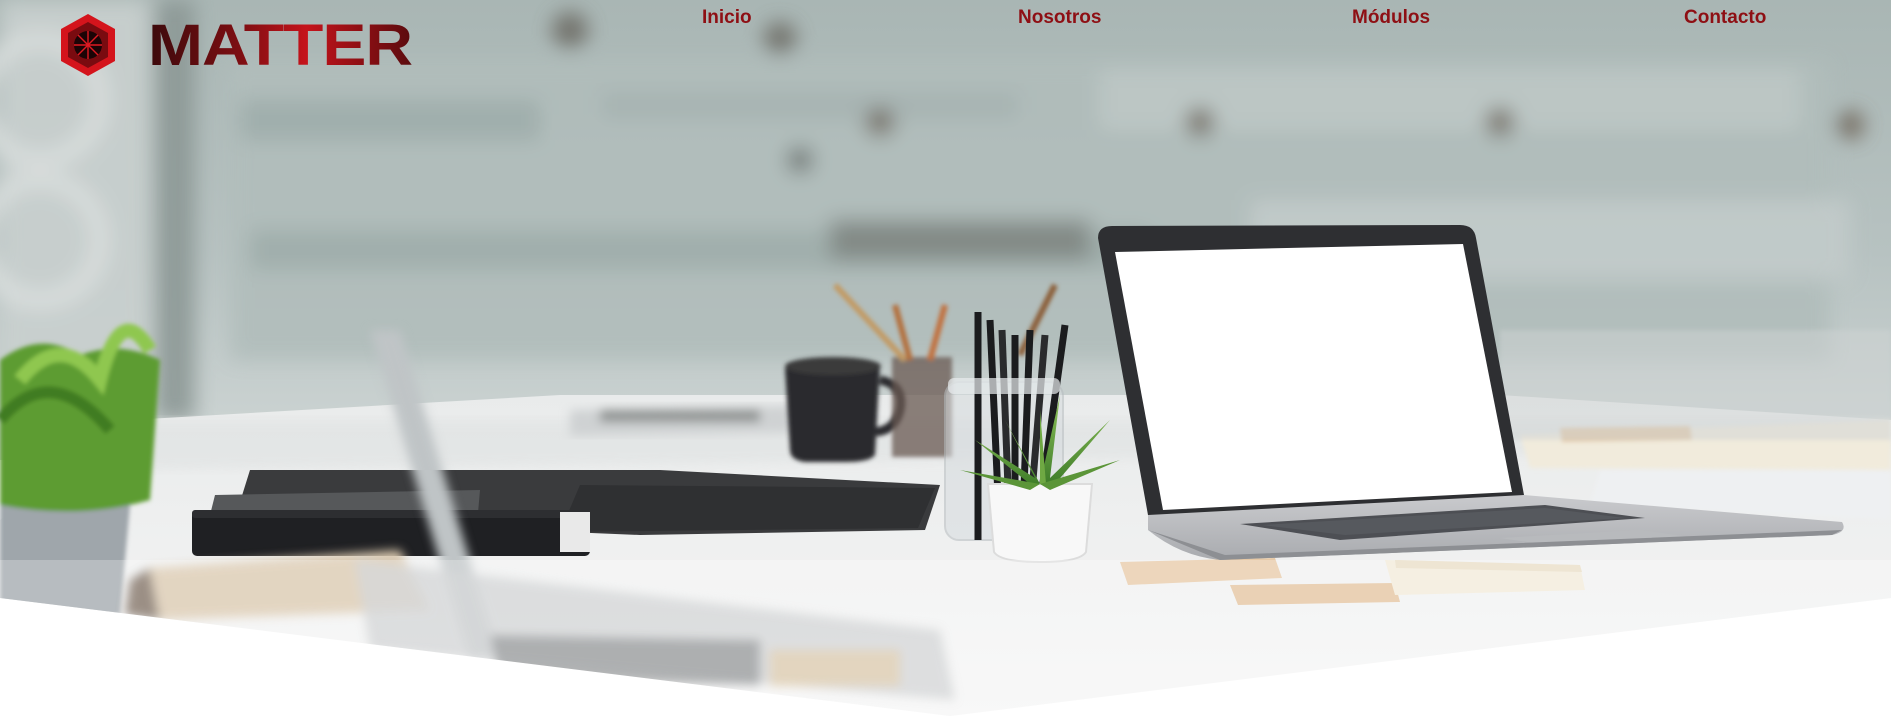 The width and height of the screenshot is (1891, 722). Describe the element at coordinates (1059, 18) in the screenshot. I see `nav-link-nosotros: Nosotros` at that location.